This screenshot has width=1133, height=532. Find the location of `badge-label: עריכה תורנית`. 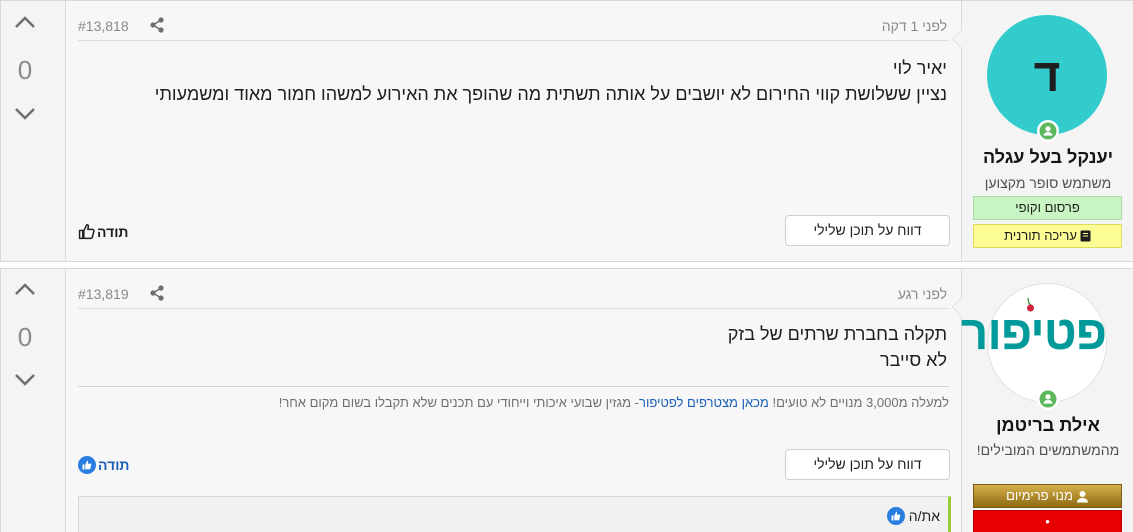

badge-label: עריכה תורנית is located at coordinates (1040, 235).